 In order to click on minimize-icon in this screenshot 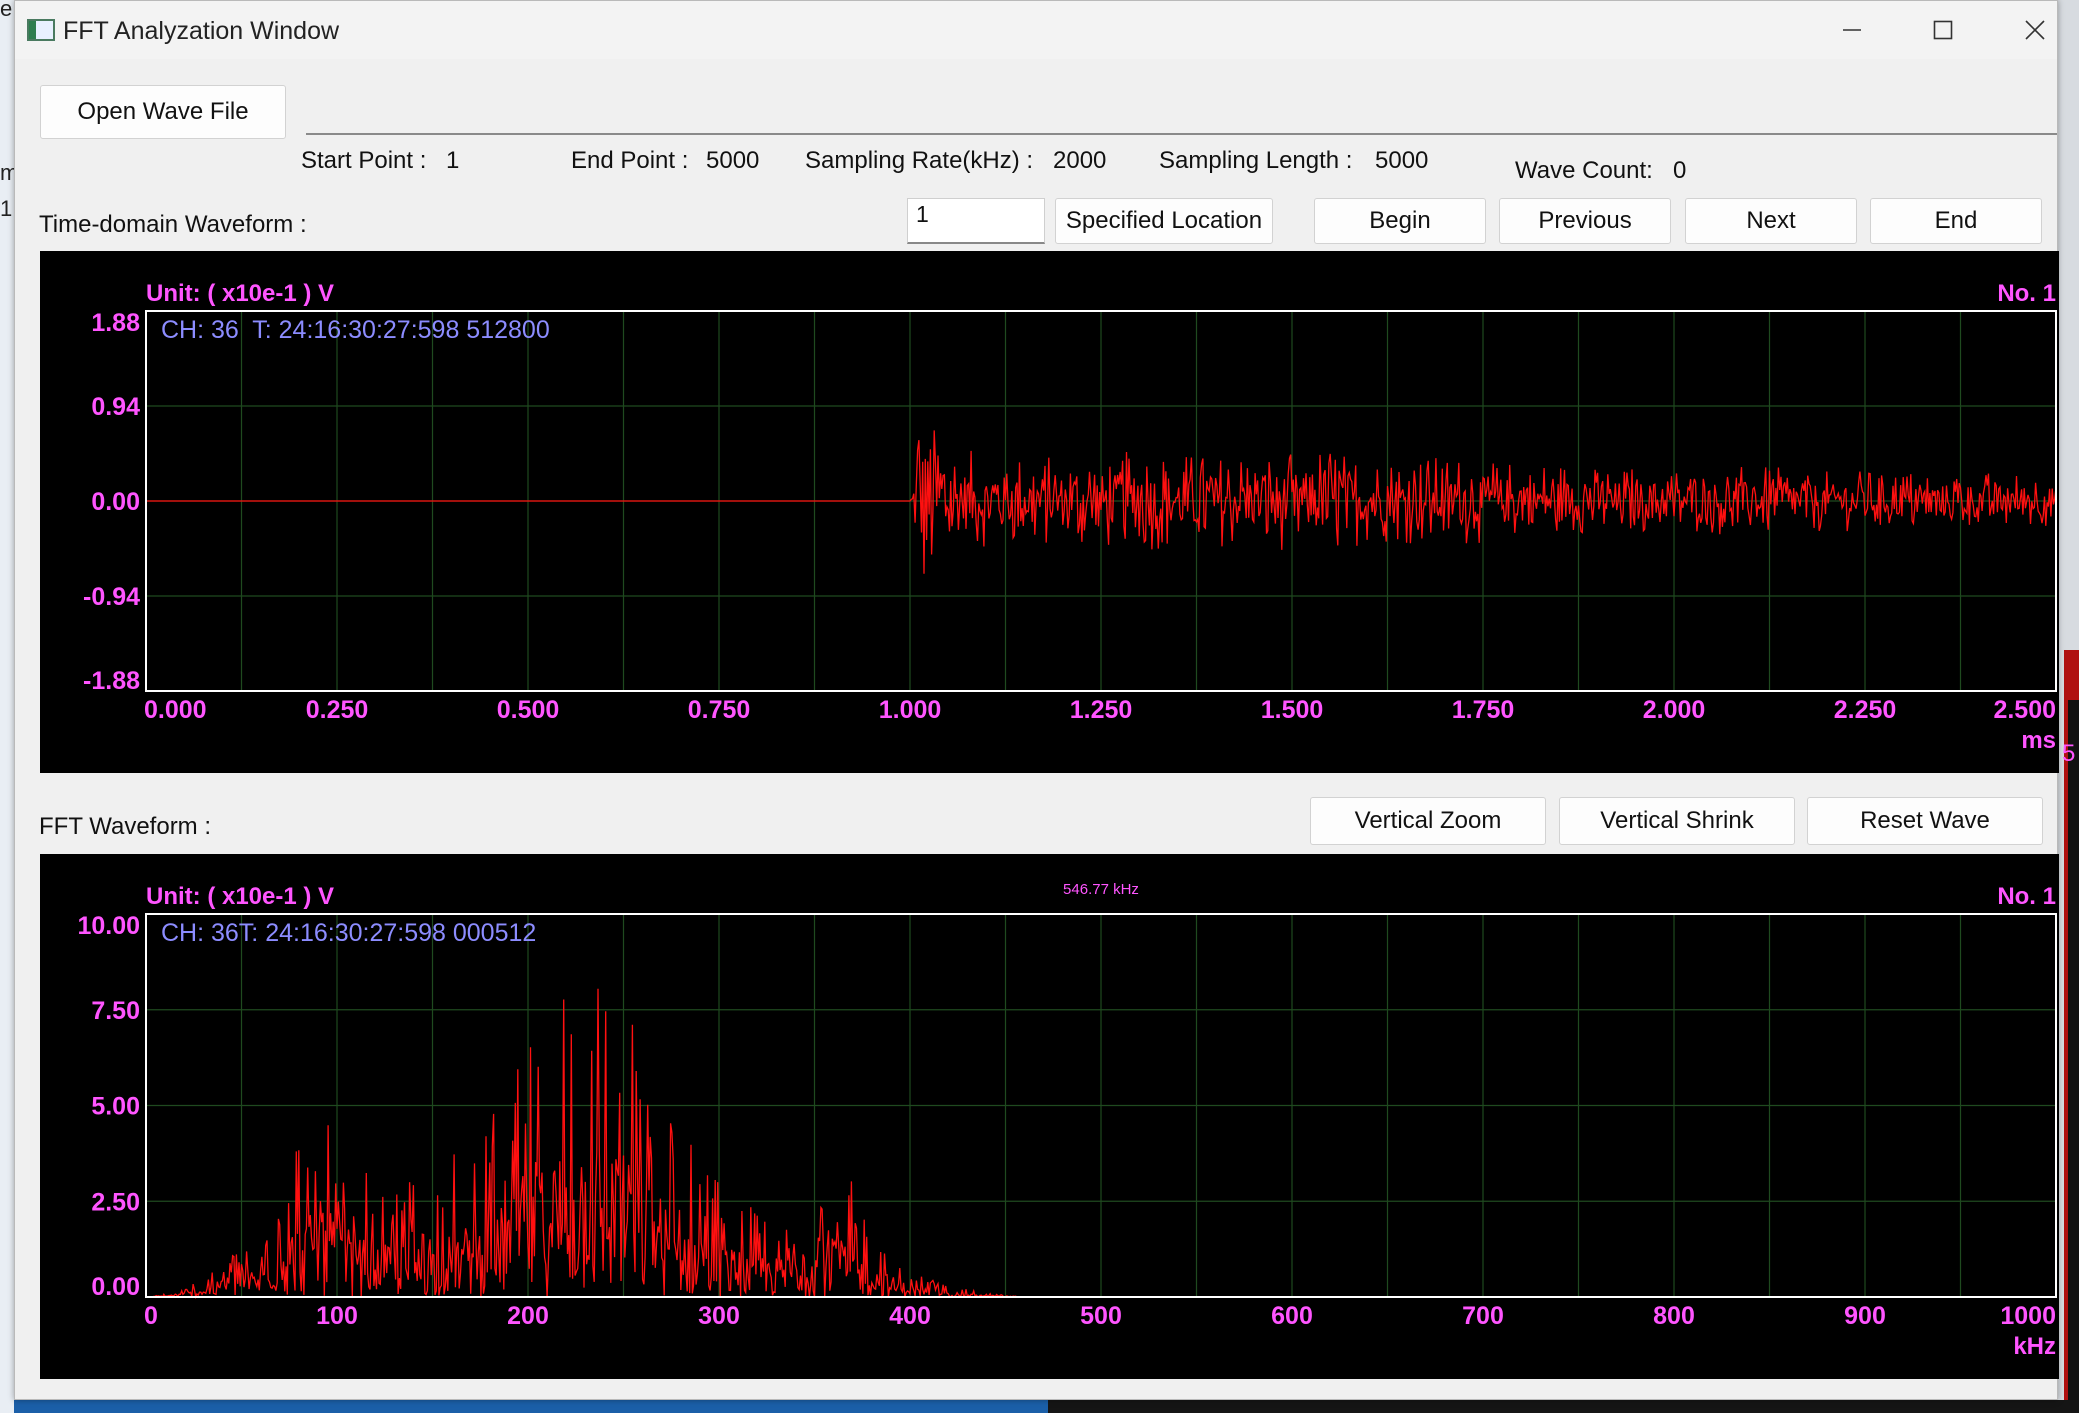, I will do `click(1852, 30)`.